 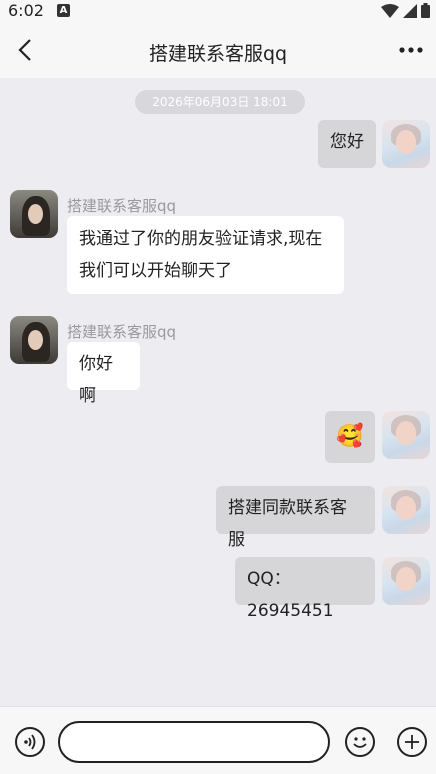 What do you see at coordinates (220, 102) in the screenshot?
I see `message-timestamp: 2026年06月03日 18:01` at bounding box center [220, 102].